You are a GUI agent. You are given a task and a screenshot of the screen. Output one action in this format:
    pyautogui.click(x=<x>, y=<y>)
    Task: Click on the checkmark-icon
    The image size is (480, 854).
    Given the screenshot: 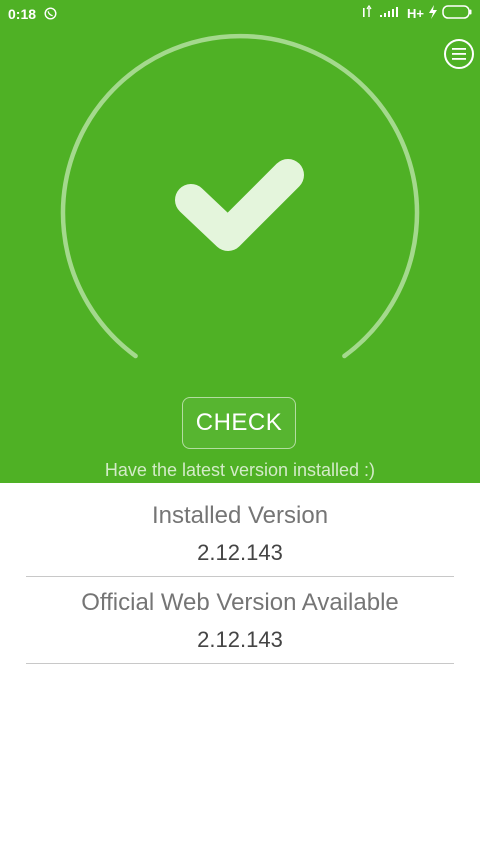 What is the action you would take?
    pyautogui.click(x=239, y=205)
    